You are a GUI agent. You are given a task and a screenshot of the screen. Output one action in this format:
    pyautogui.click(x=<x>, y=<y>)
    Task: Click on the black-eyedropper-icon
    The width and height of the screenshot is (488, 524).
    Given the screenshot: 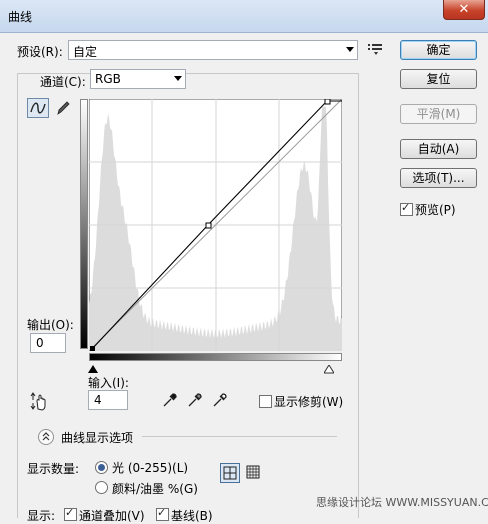 What is the action you would take?
    pyautogui.click(x=170, y=401)
    